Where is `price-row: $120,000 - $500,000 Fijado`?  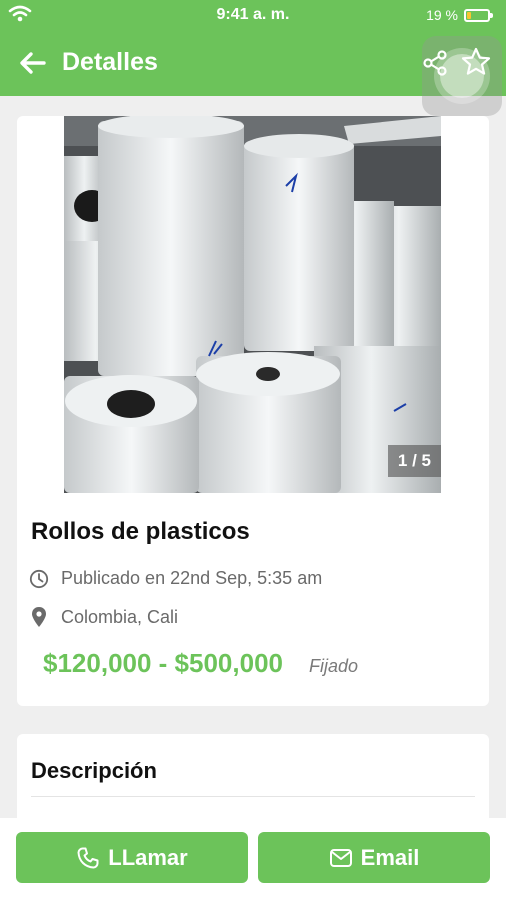 price-row: $120,000 - $500,000 Fijado is located at coordinates (200, 663).